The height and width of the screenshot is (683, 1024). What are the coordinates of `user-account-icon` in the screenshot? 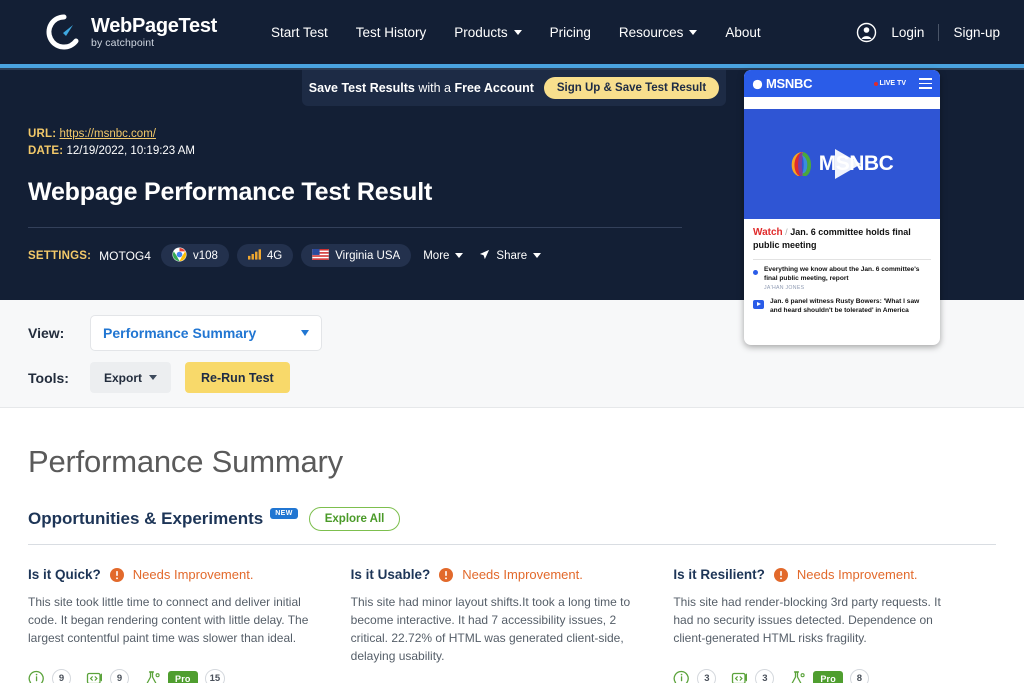 It's located at (866, 32).